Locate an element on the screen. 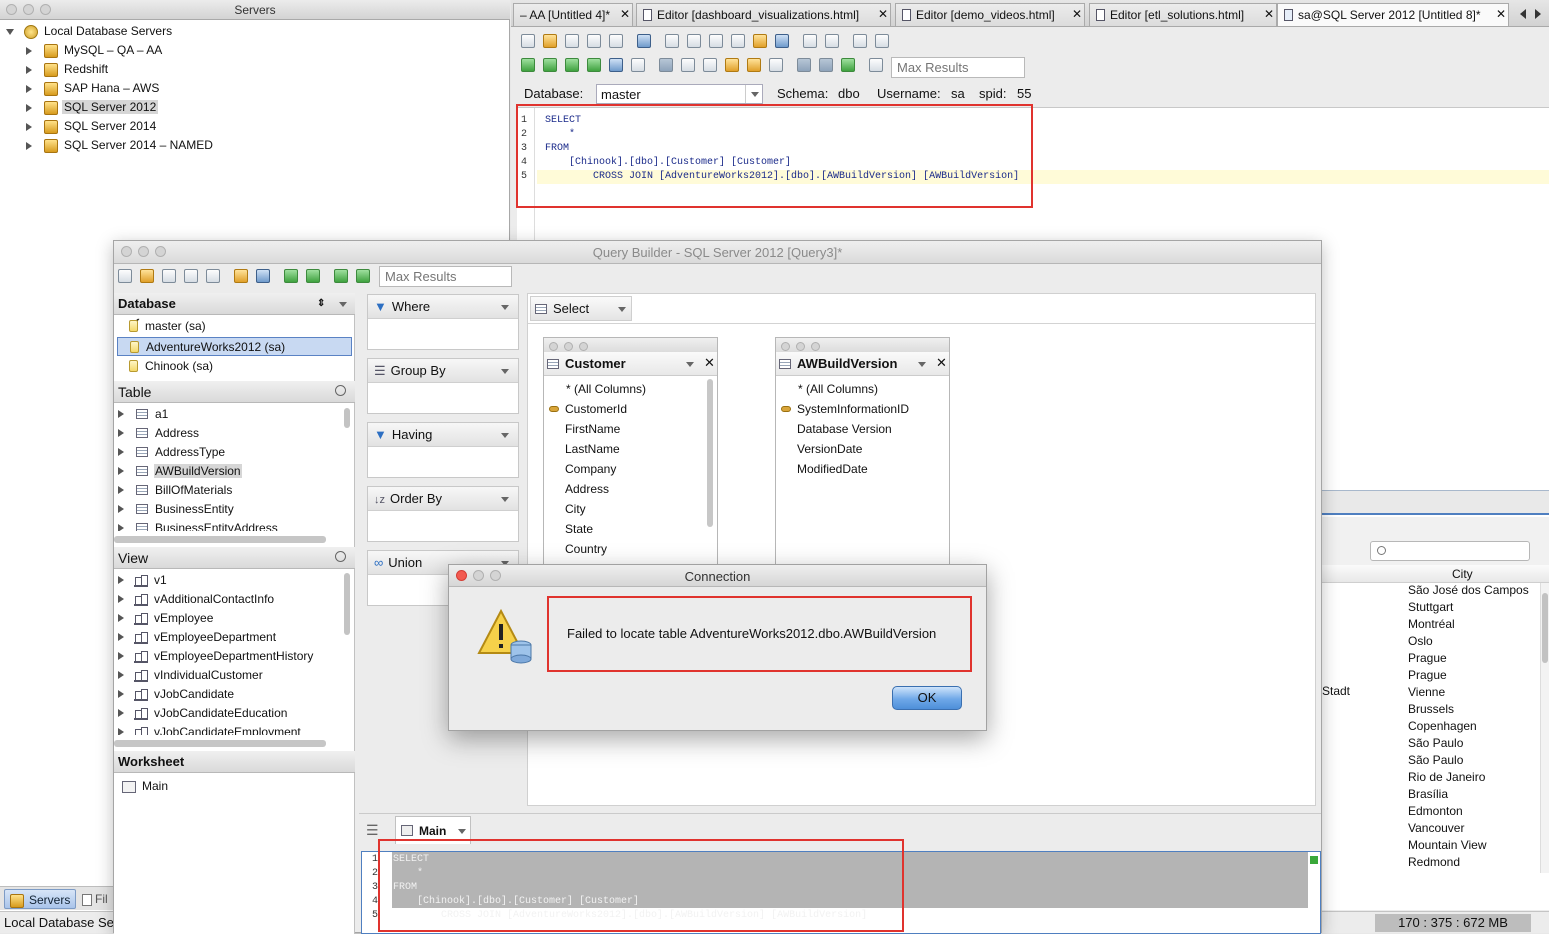 Image resolution: width=1549 pixels, height=934 pixels. table-search-icon is located at coordinates (340, 390).